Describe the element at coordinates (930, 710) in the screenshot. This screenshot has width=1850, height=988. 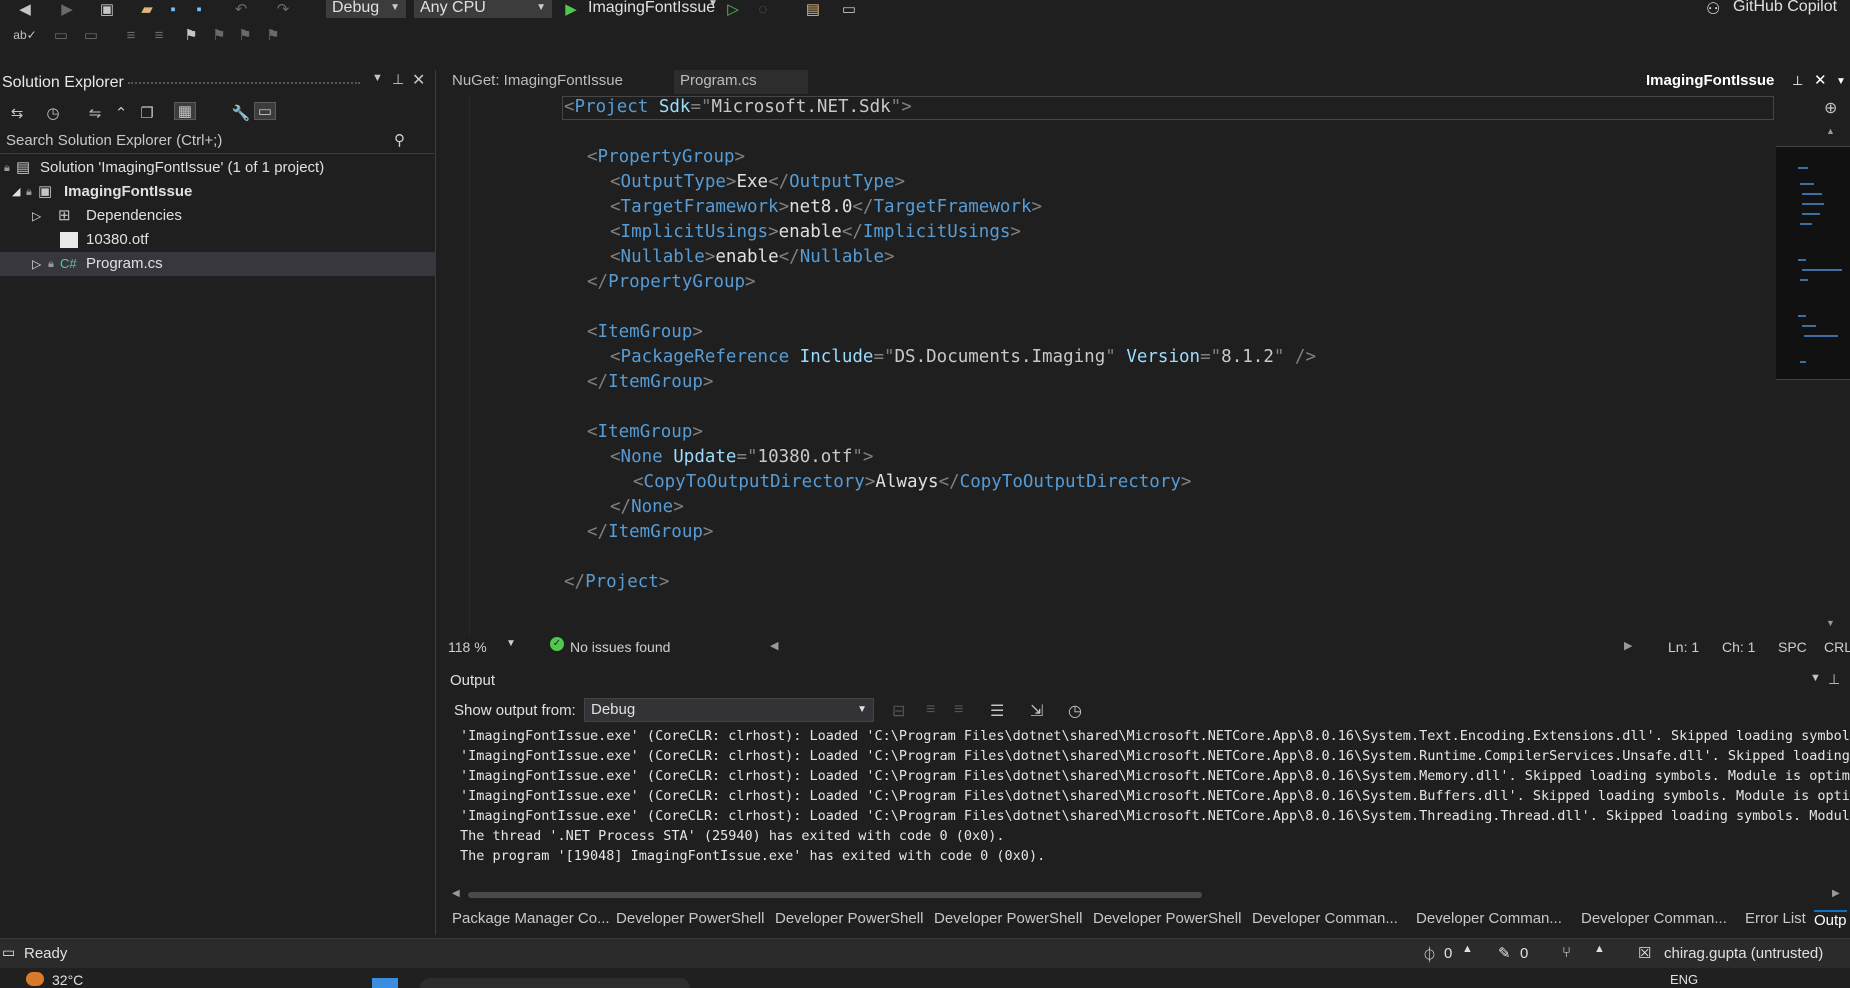
I see `prev-message-icon: ≡` at that location.